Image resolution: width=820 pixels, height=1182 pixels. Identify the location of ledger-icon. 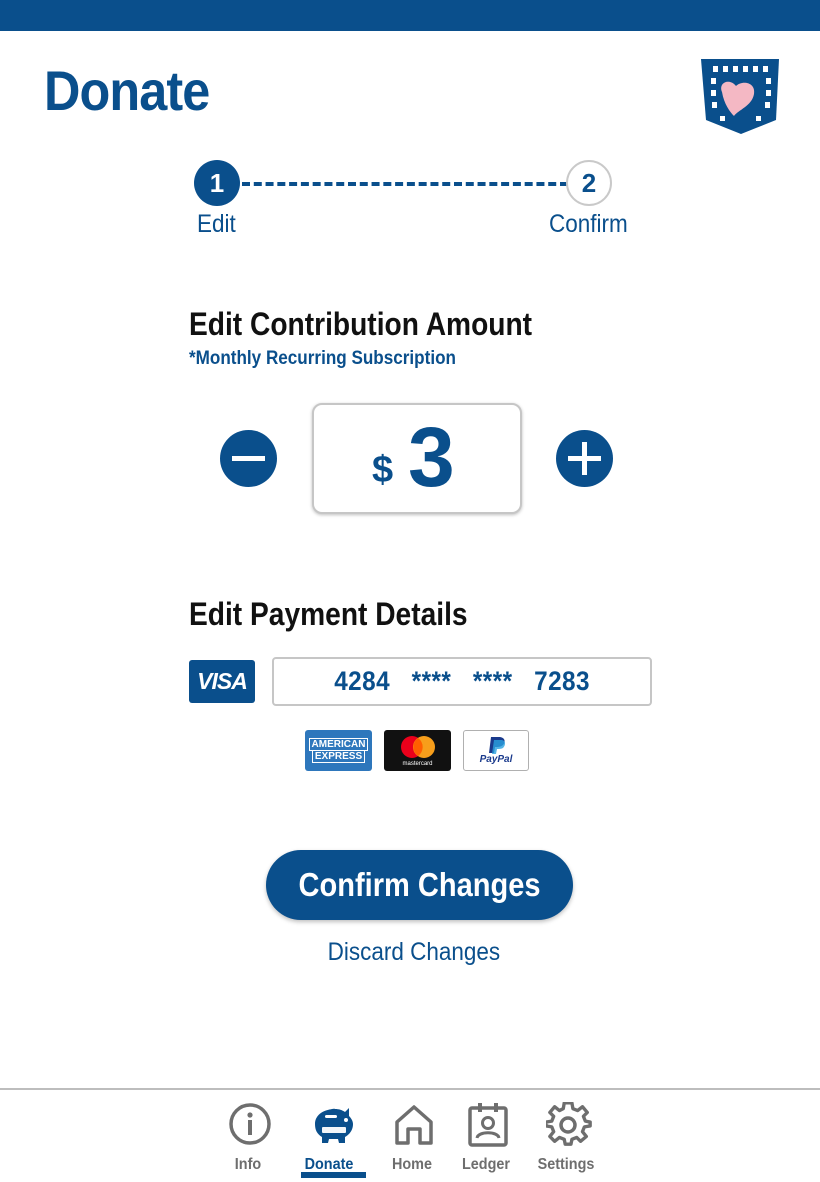
(488, 1125).